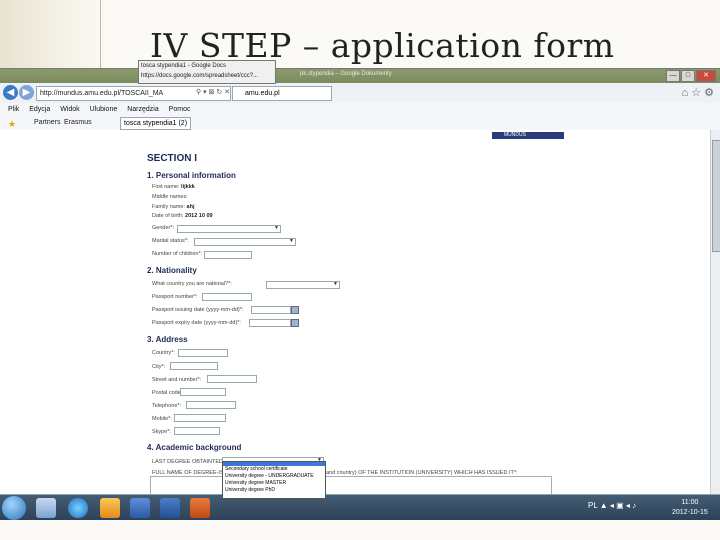 This screenshot has height=540, width=720. What do you see at coordinates (172, 270) in the screenshot?
I see `nationality-heading: 2. Nationality` at bounding box center [172, 270].